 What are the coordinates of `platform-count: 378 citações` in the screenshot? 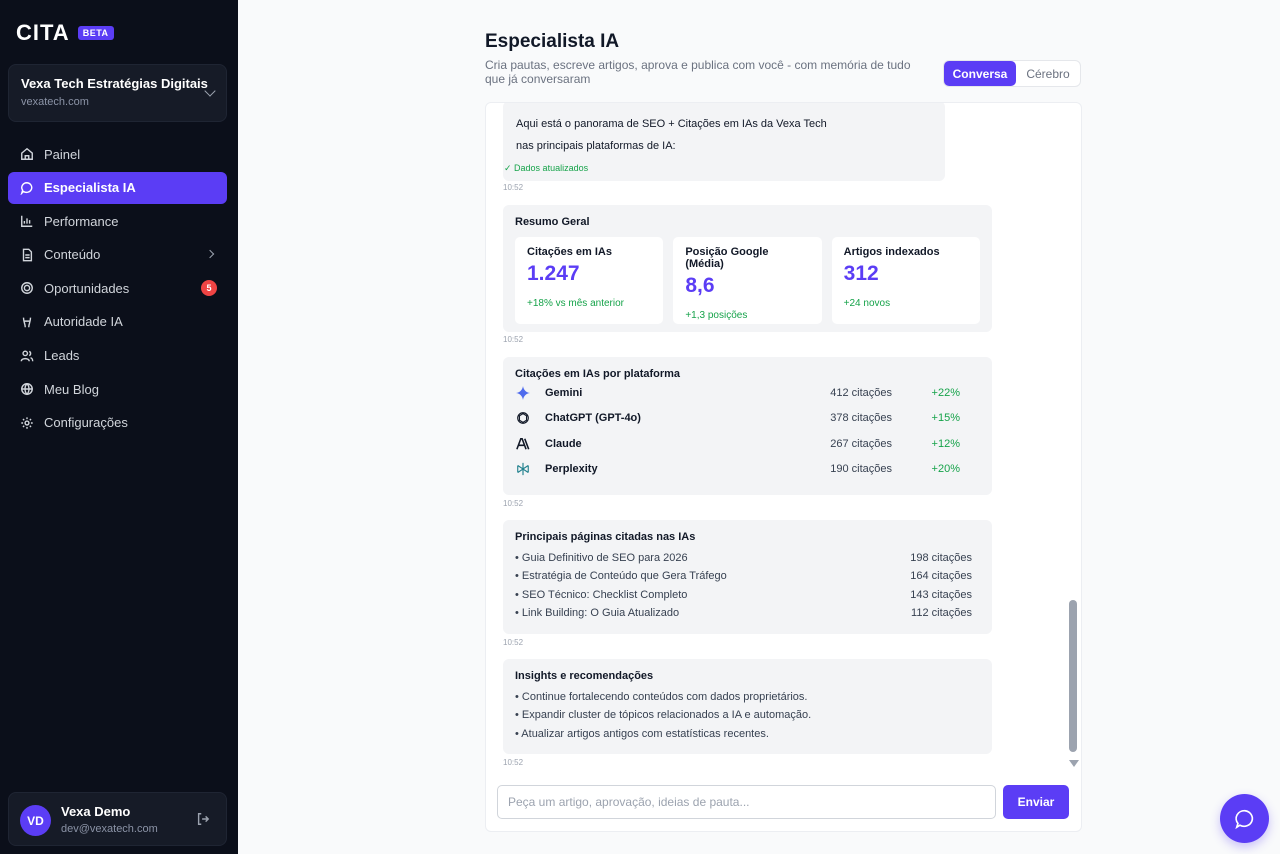 It's located at (861, 418).